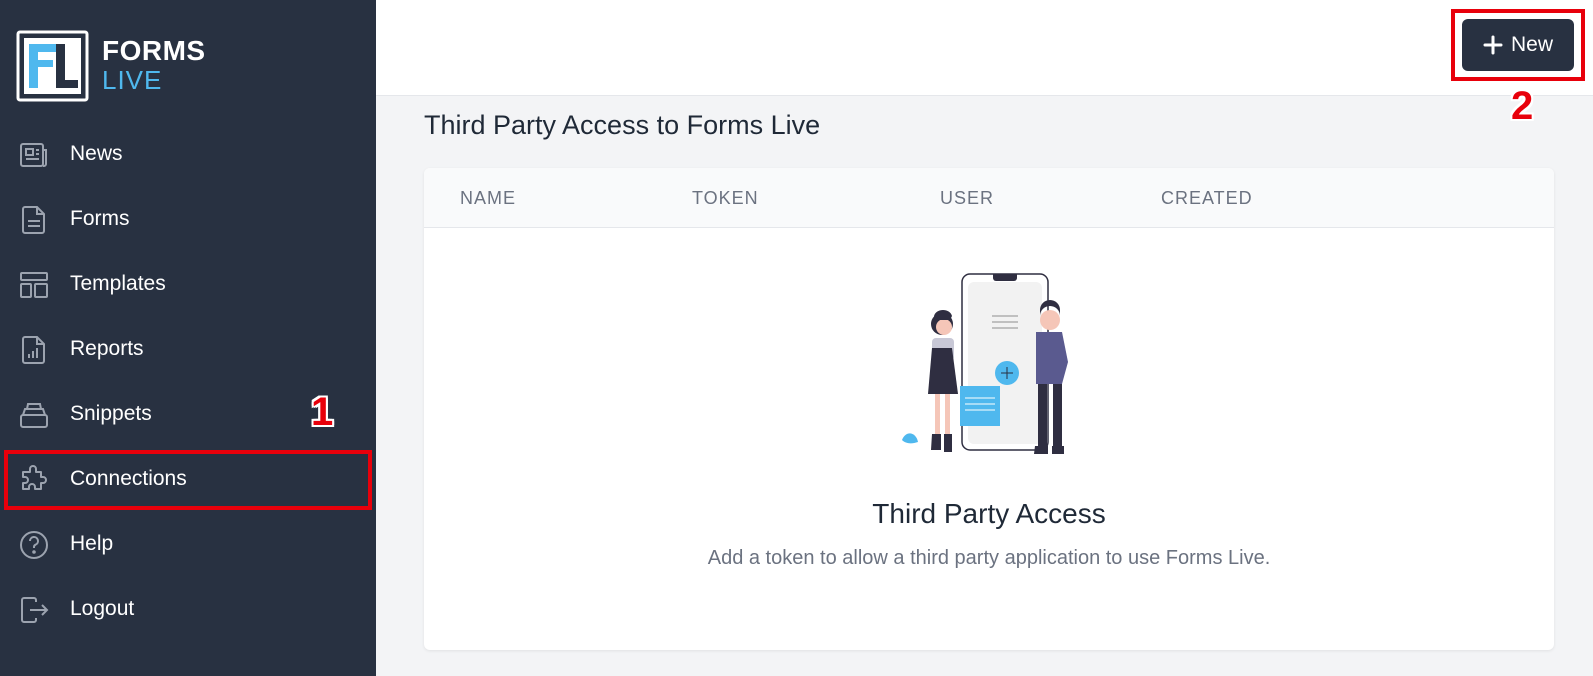 The height and width of the screenshot is (676, 1593). Describe the element at coordinates (1518, 45) in the screenshot. I see `annotation-box-new` at that location.